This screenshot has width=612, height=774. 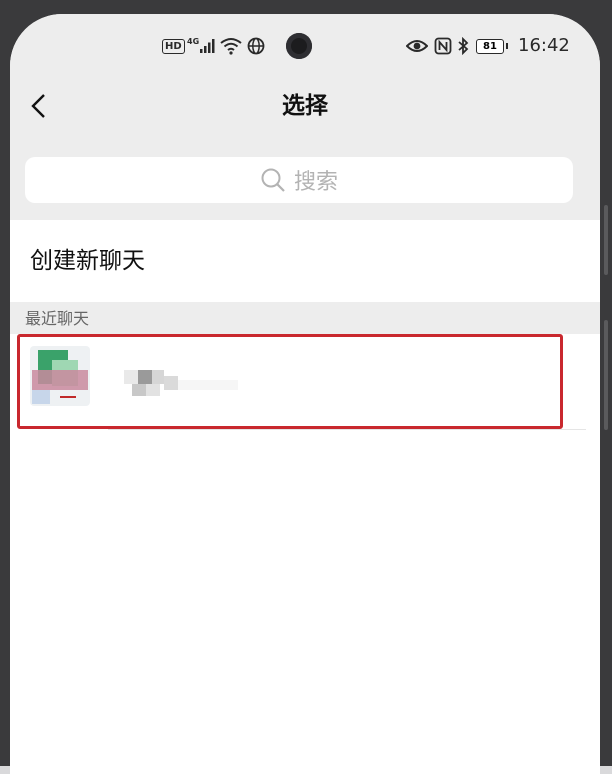 What do you see at coordinates (544, 45) in the screenshot?
I see `clock: 16:42` at bounding box center [544, 45].